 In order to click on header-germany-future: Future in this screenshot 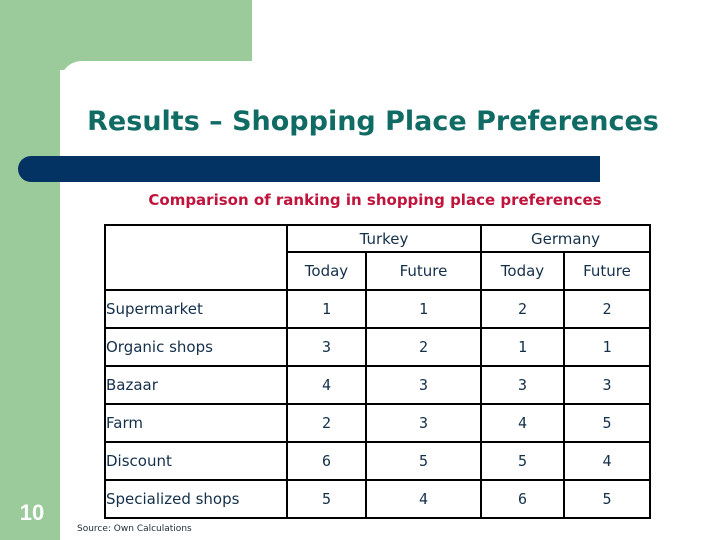, I will do `click(607, 271)`.